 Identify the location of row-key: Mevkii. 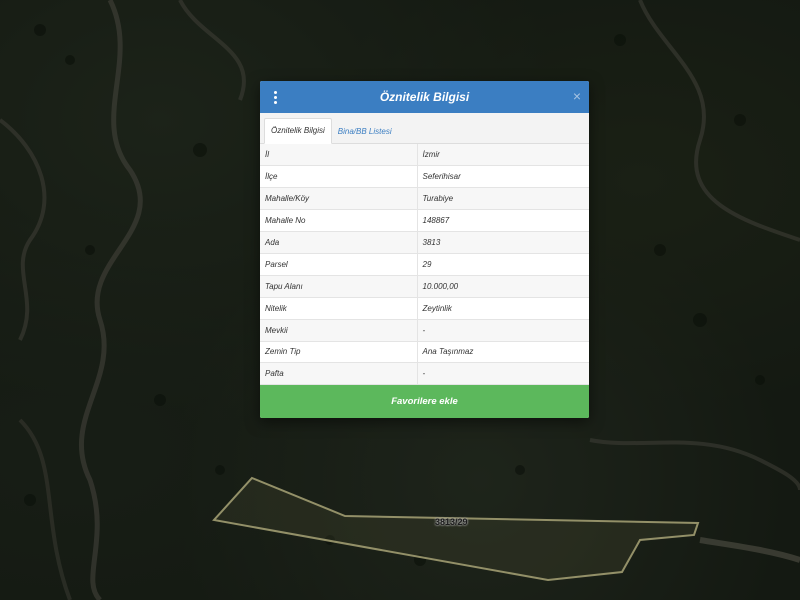
(339, 330).